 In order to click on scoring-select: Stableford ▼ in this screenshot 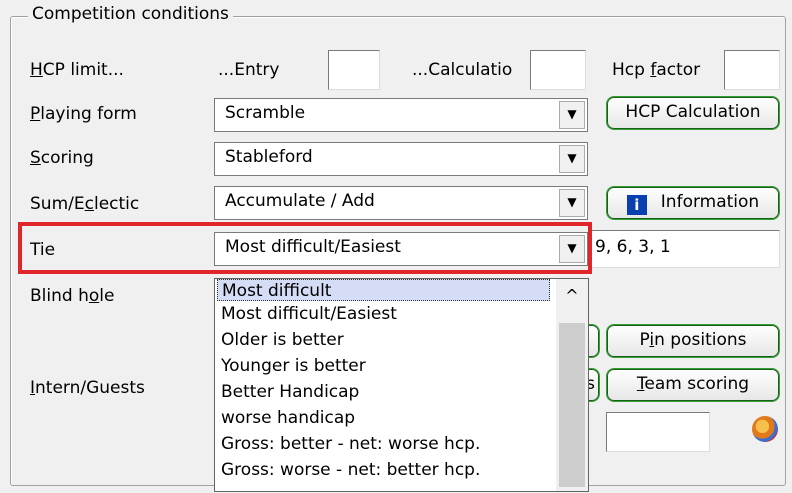, I will do `click(401, 159)`.